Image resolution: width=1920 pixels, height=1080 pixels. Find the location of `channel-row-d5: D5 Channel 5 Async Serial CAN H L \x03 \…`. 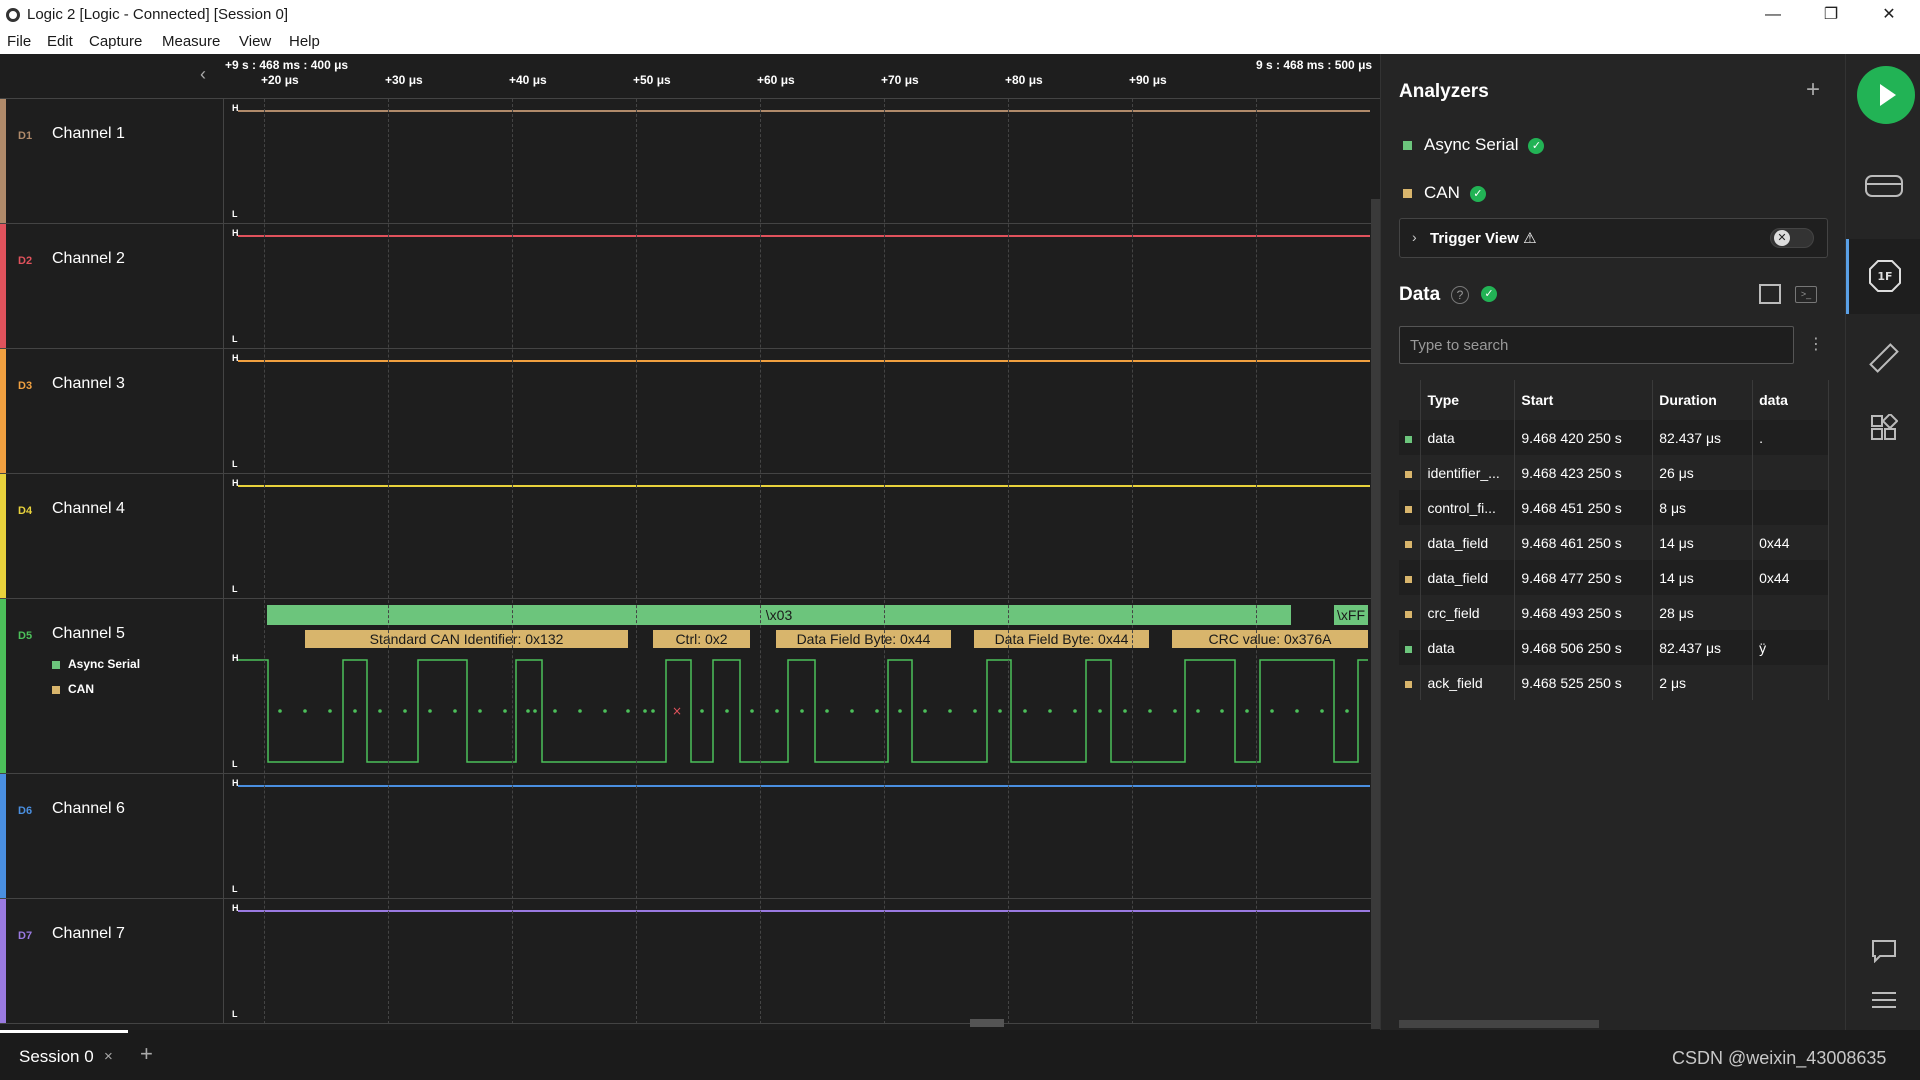

channel-row-d5: D5 Channel 5 Async Serial CAN H L \x03 \… is located at coordinates (686, 686).